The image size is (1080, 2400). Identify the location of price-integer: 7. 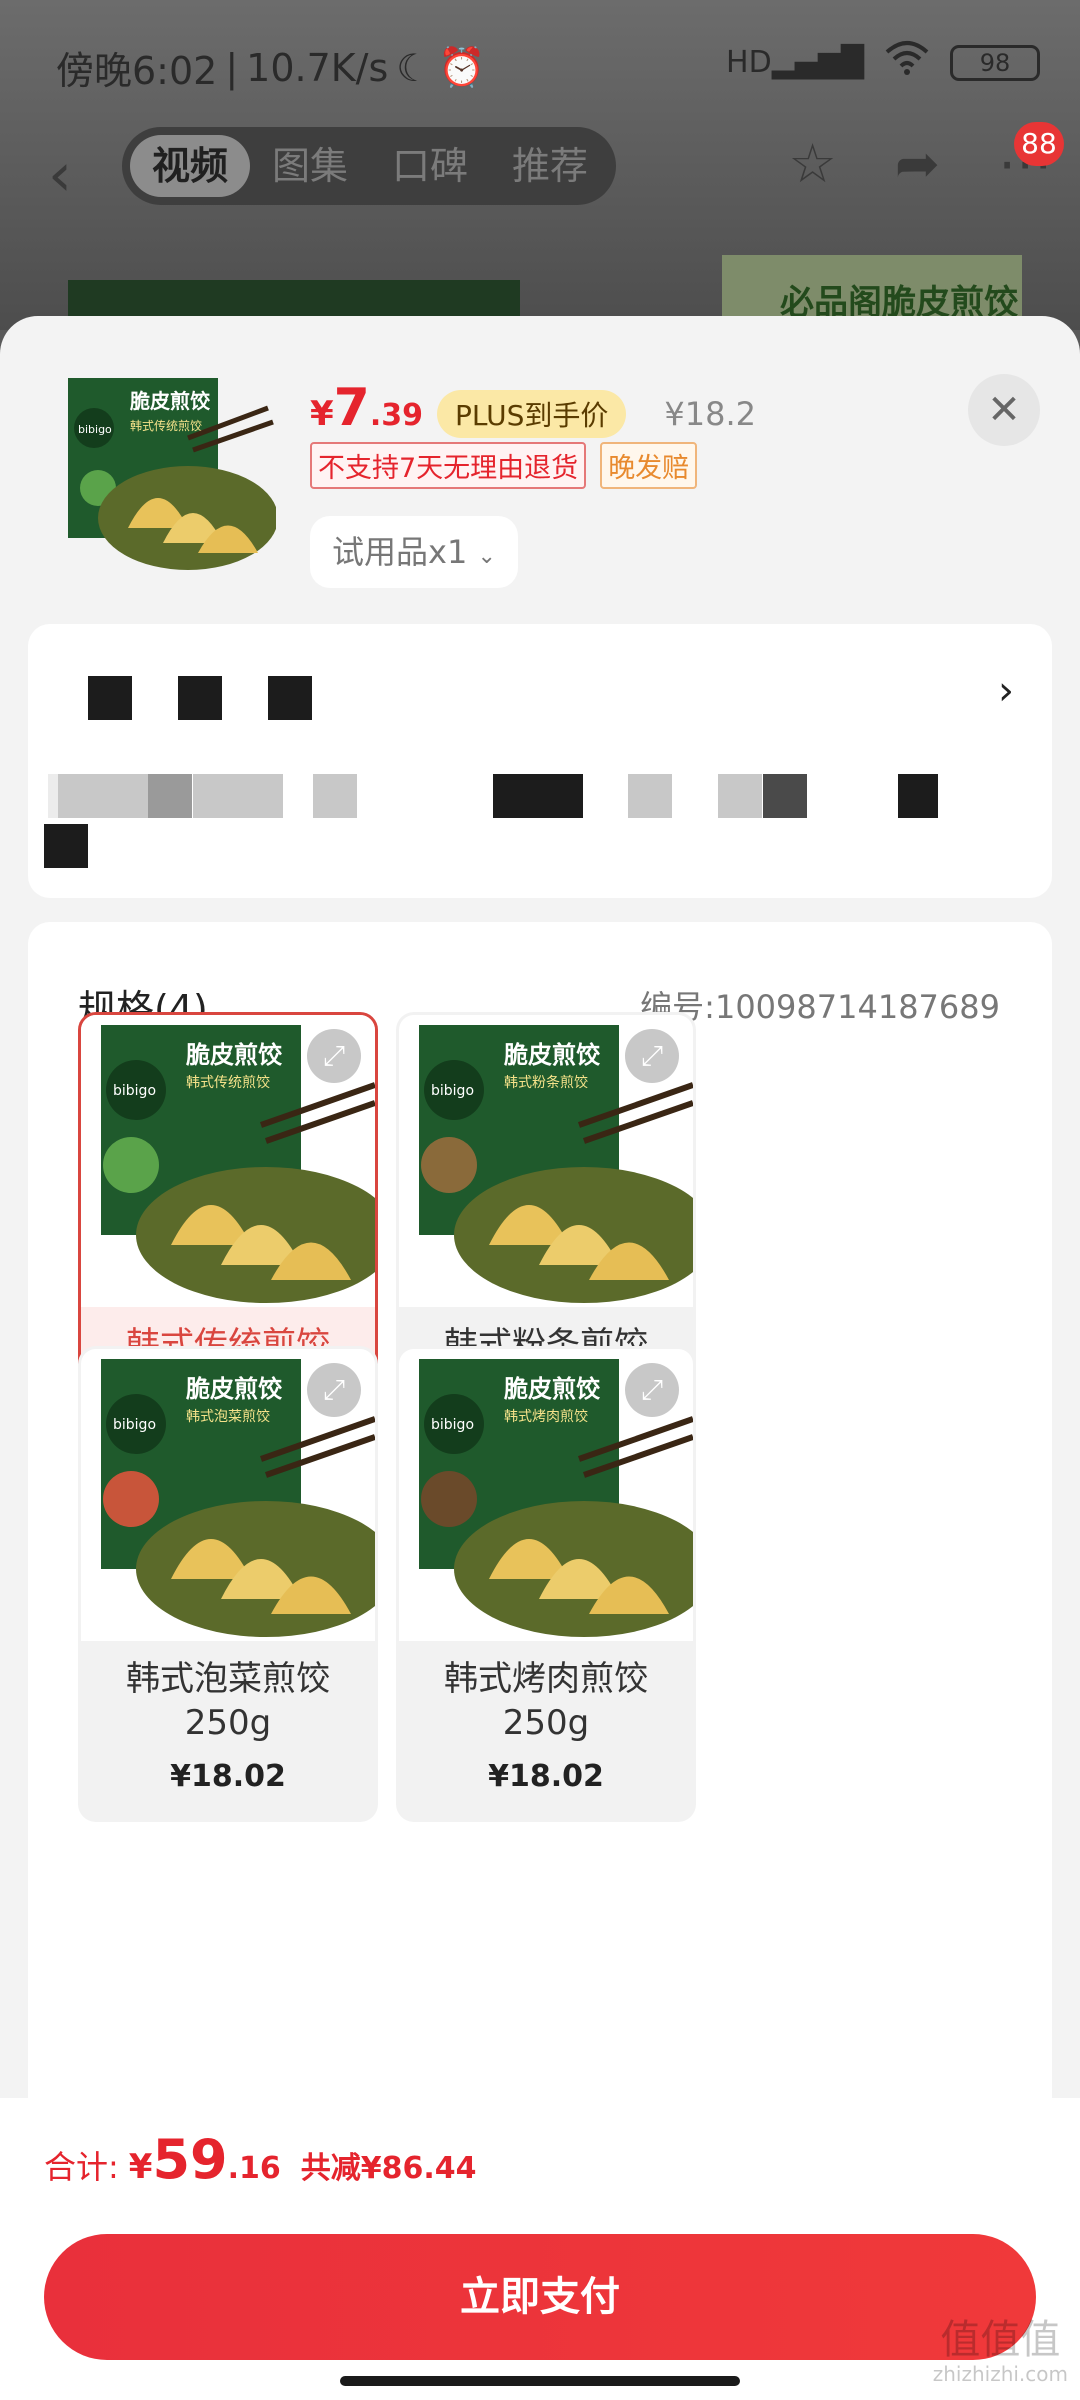
(351, 408).